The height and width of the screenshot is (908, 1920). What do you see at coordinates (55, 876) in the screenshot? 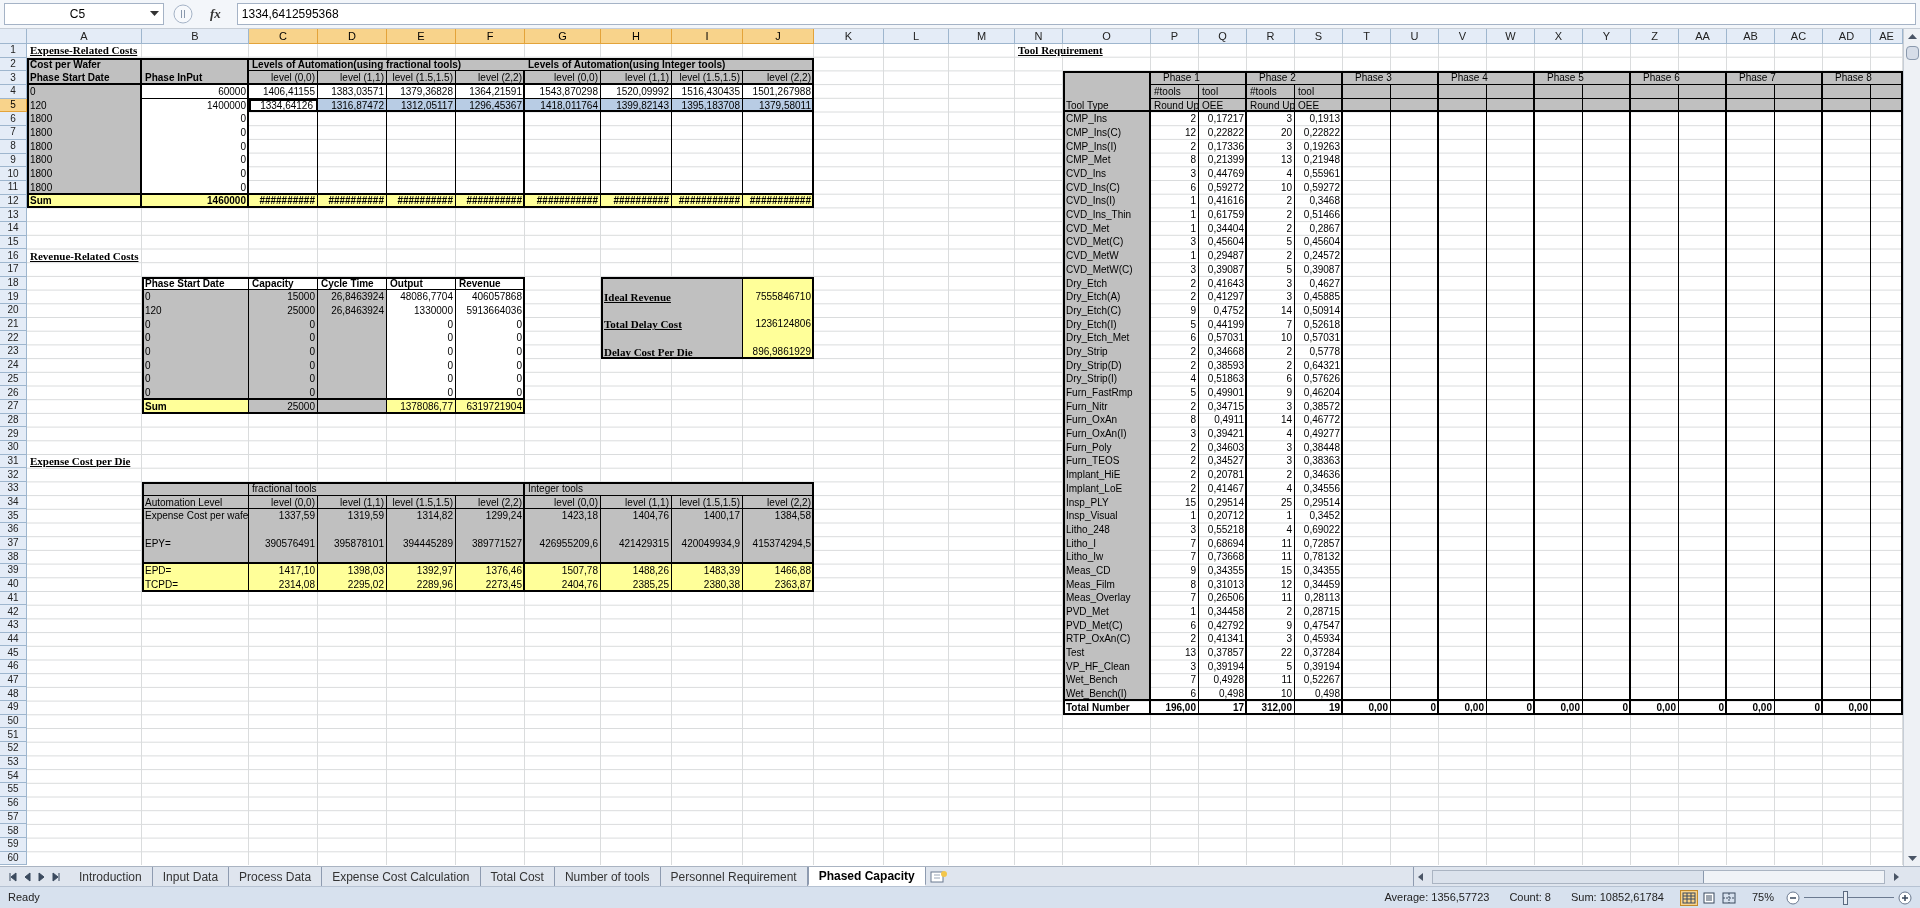
I see `last-sheet-icon` at bounding box center [55, 876].